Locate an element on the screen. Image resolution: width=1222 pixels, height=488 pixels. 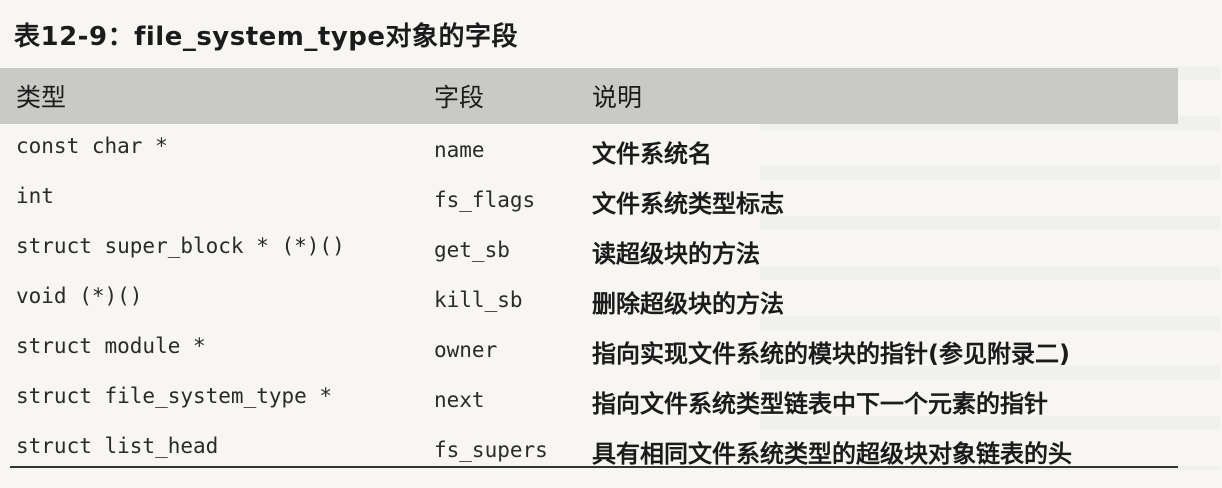
cell-type: struct file_system_type * is located at coordinates (174, 396).